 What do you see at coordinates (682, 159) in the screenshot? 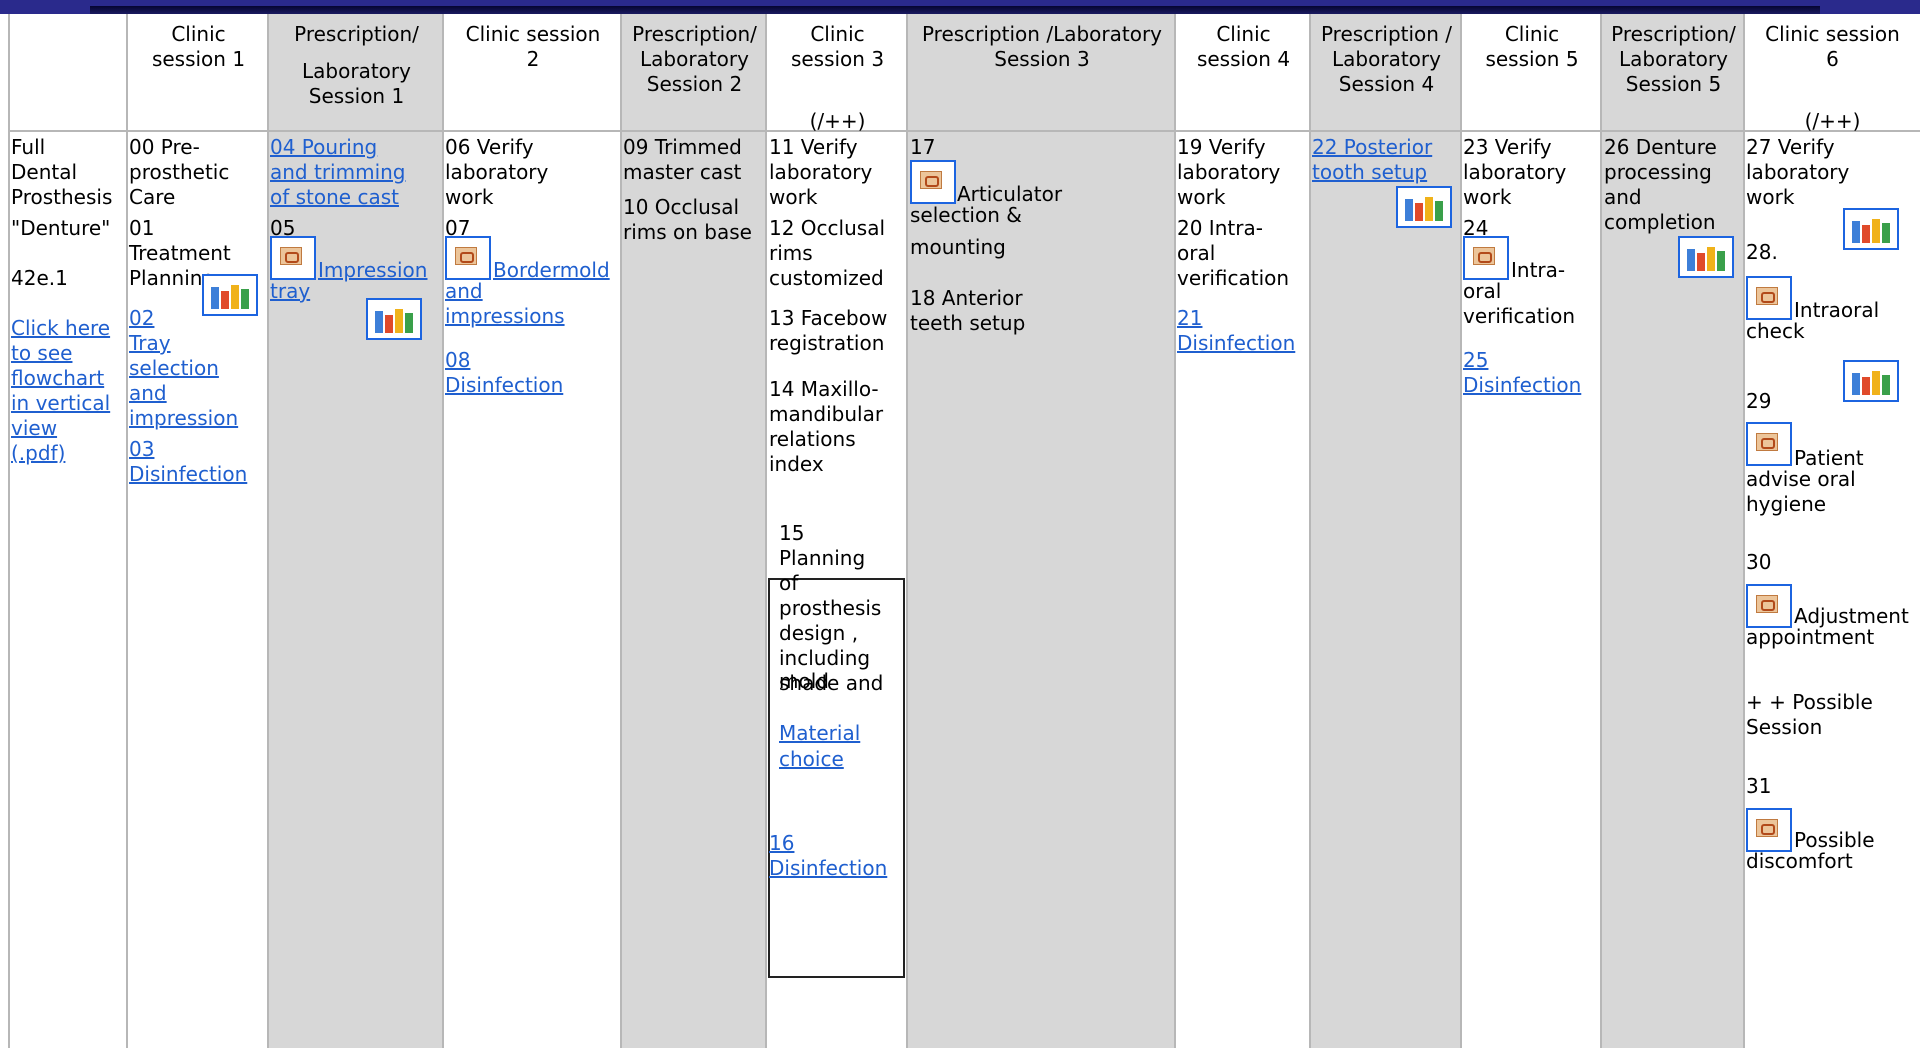
I see `step-09: 09 Trimmed master cast` at bounding box center [682, 159].